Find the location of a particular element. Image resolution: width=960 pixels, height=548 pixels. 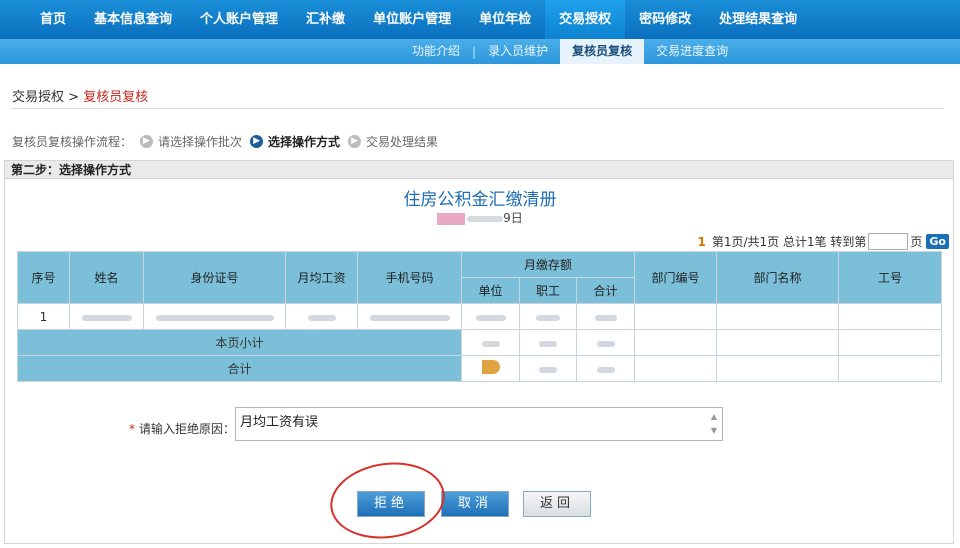

cell-emp-no is located at coordinates (890, 316).